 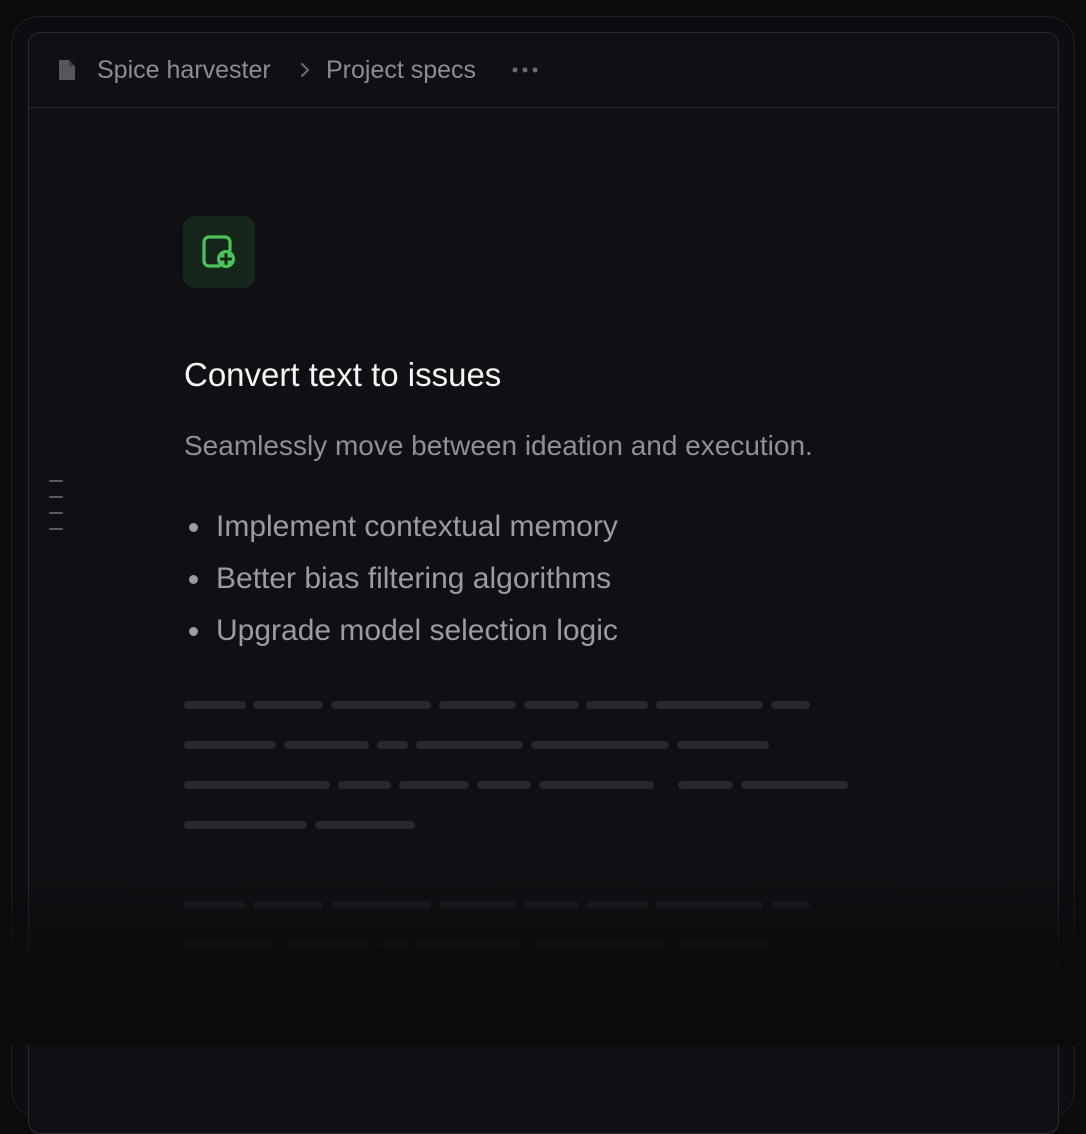 I want to click on more-horizontal-icon, so click(x=525, y=70).